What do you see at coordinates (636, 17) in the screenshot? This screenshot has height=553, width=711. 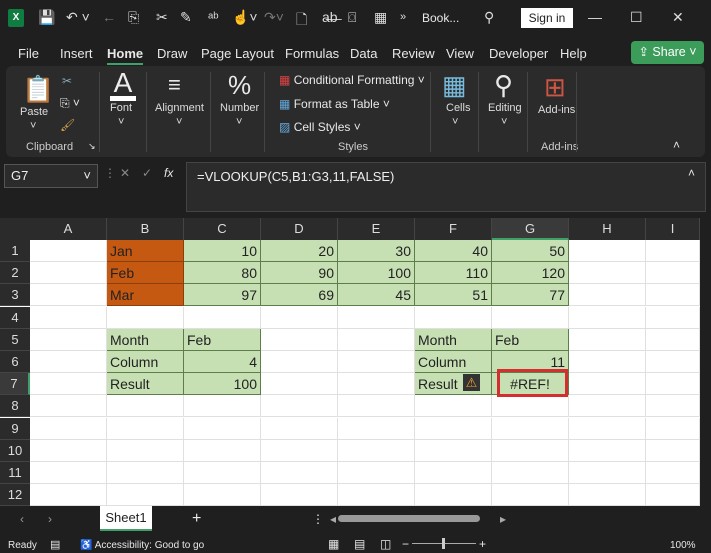 I see `maximize-icon: ☐` at bounding box center [636, 17].